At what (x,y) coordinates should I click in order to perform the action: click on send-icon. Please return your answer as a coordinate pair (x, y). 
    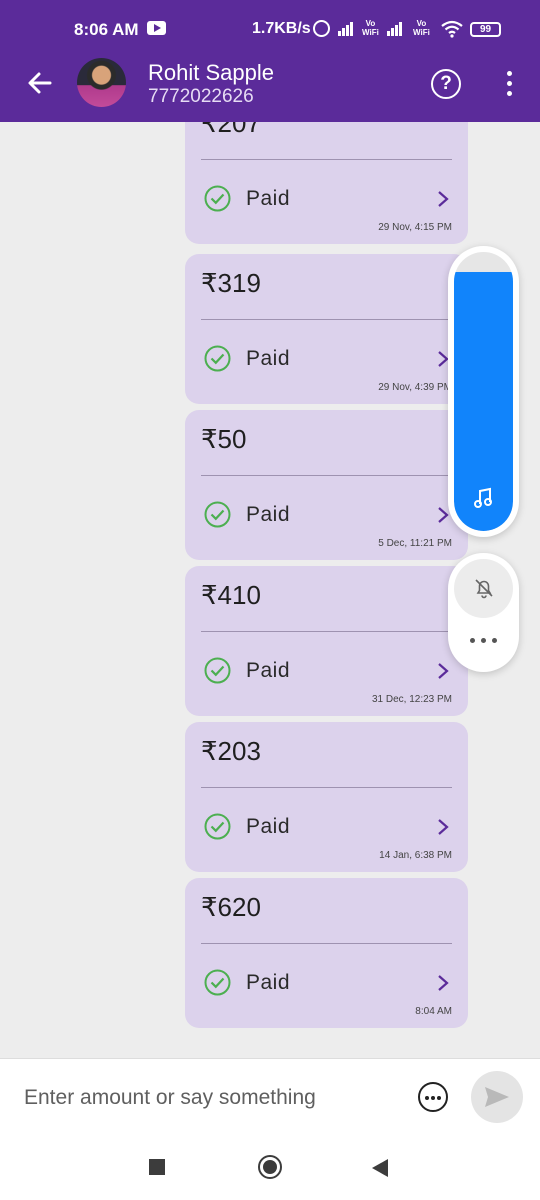
    Looking at the image, I should click on (497, 1097).